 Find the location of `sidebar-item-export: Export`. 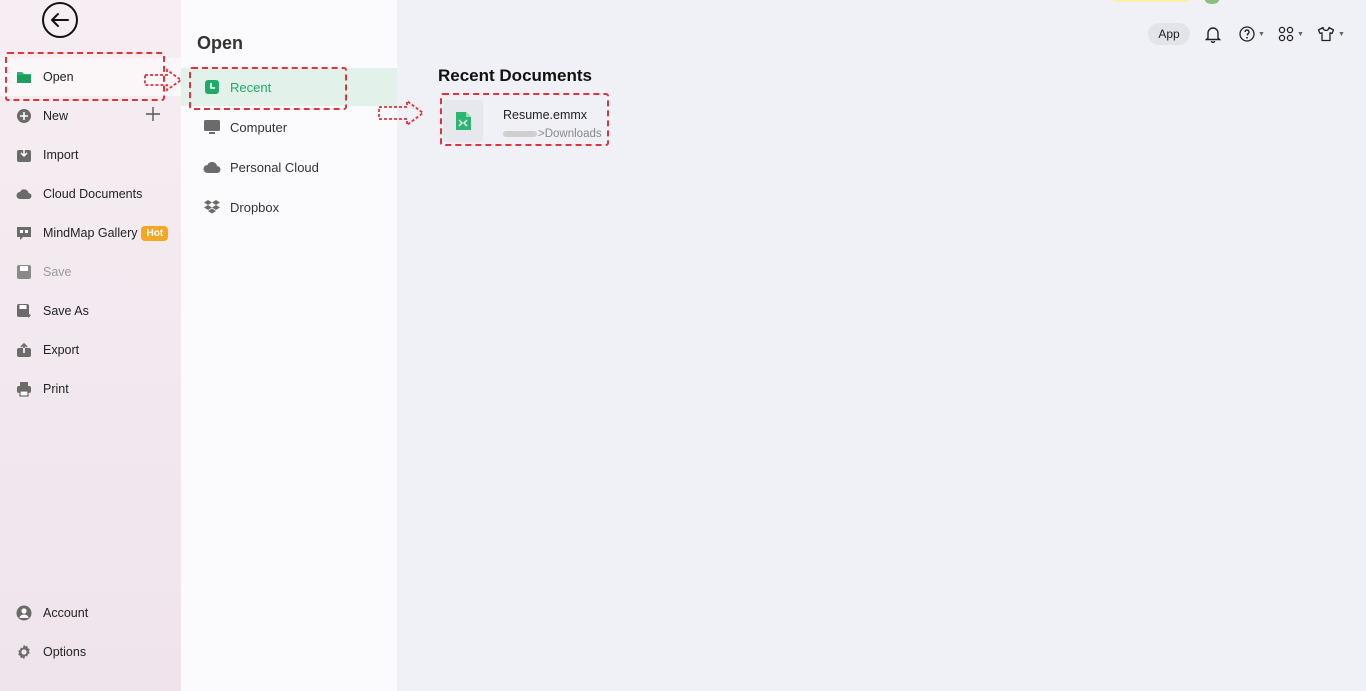

sidebar-item-export: Export is located at coordinates (90, 350).